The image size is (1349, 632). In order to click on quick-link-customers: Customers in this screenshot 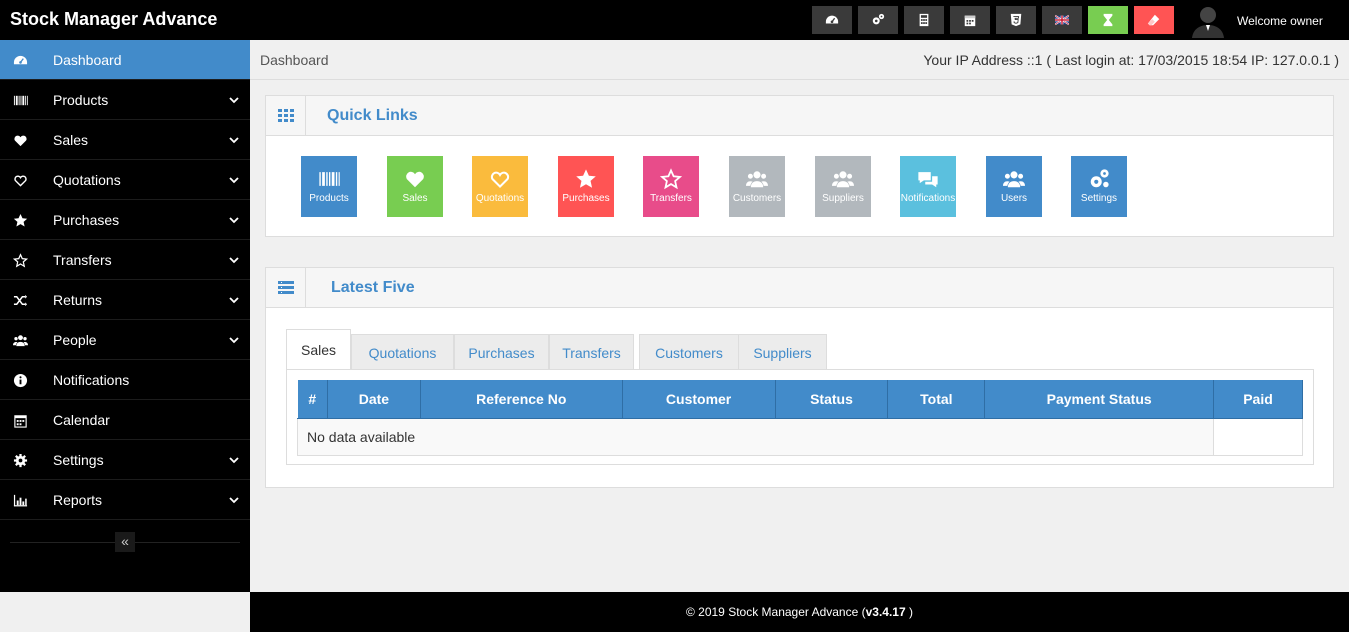, I will do `click(757, 186)`.